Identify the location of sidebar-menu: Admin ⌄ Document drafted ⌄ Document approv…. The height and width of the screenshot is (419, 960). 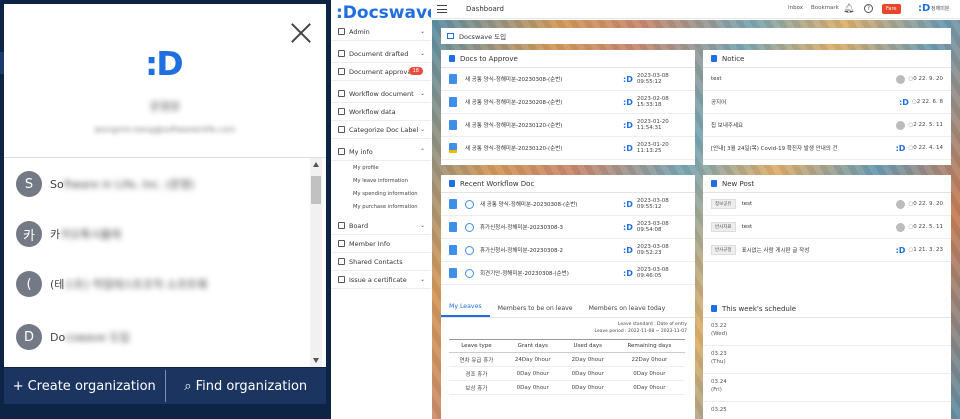
(381, 156).